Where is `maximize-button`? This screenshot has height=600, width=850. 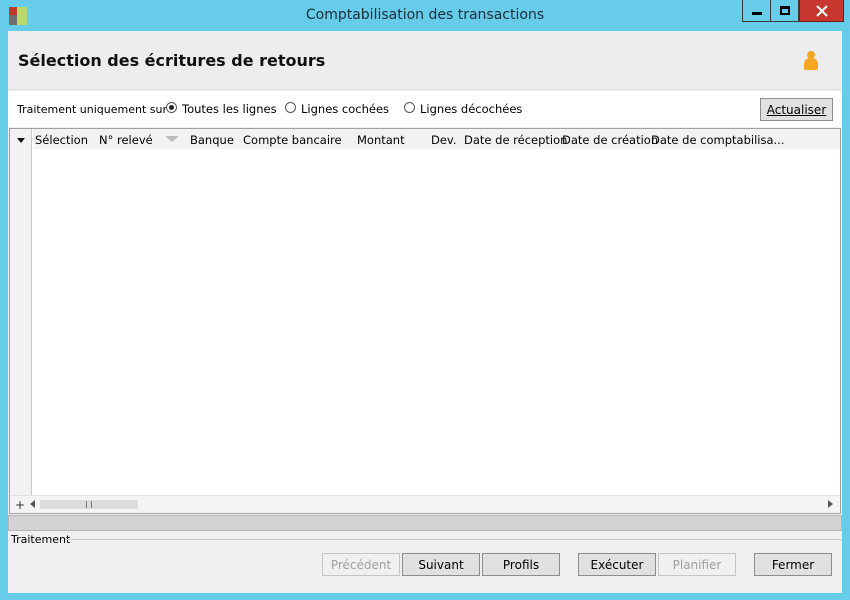 maximize-button is located at coordinates (784, 11).